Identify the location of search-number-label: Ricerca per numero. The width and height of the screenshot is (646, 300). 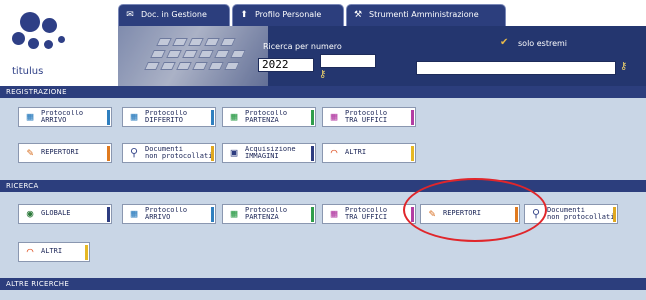
(302, 46).